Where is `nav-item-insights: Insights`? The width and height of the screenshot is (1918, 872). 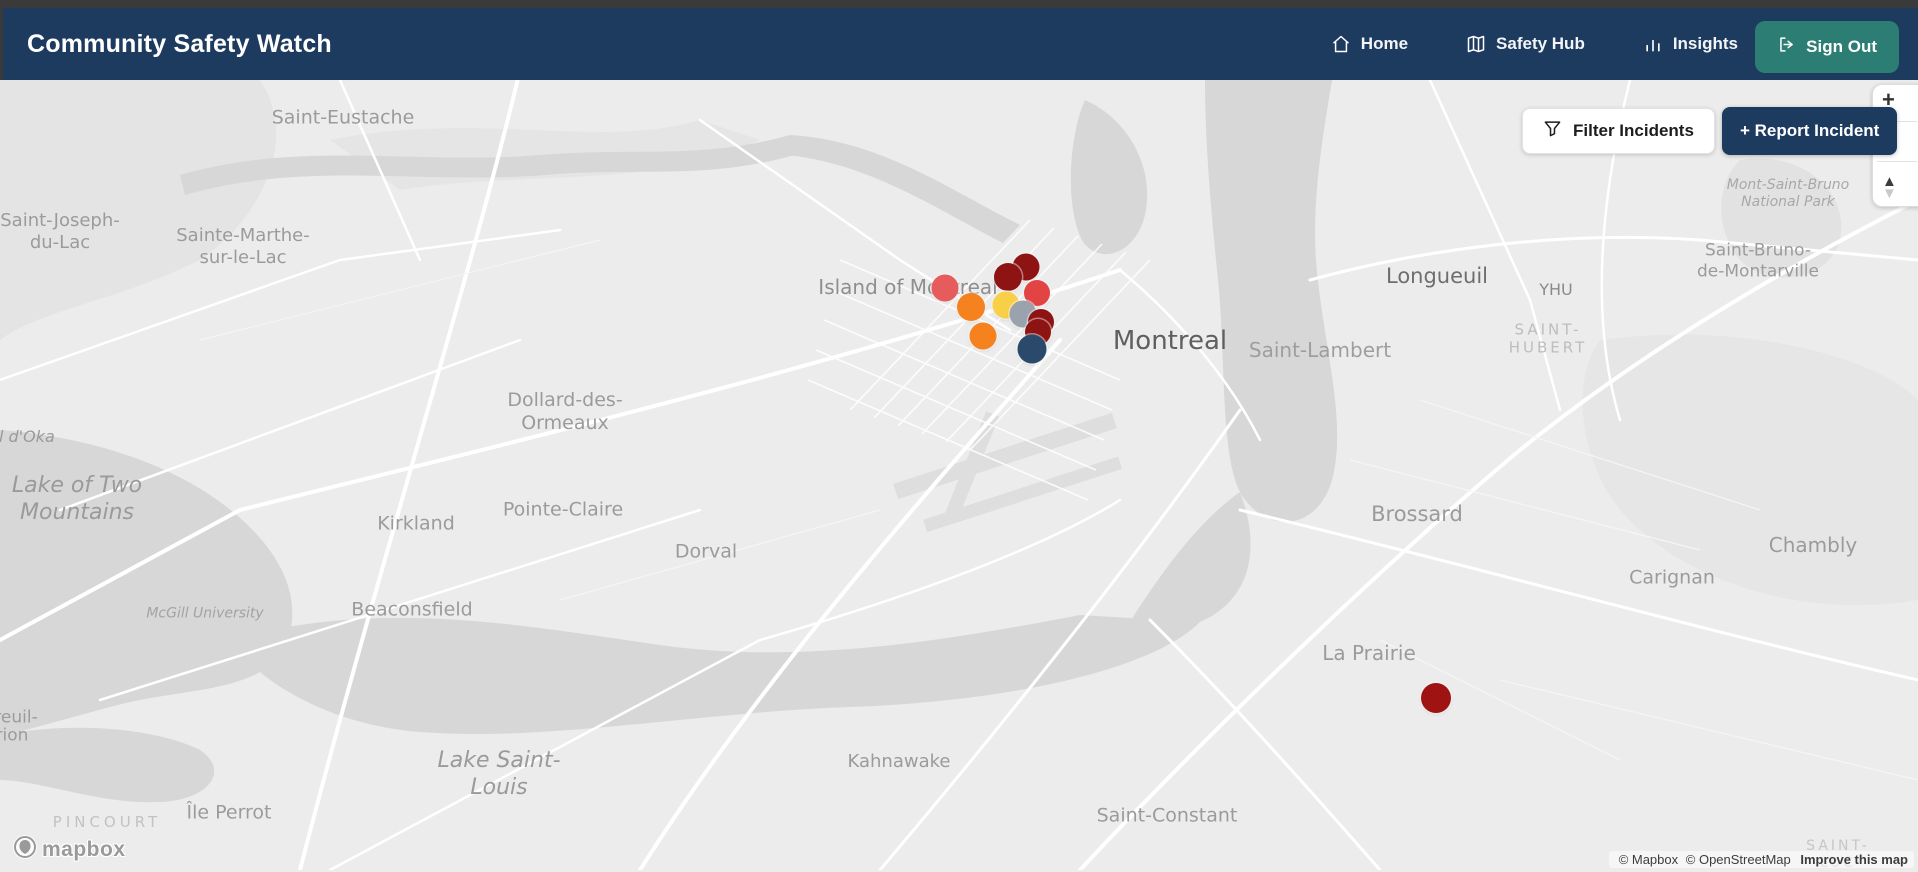
nav-item-insights: Insights is located at coordinates (1690, 44).